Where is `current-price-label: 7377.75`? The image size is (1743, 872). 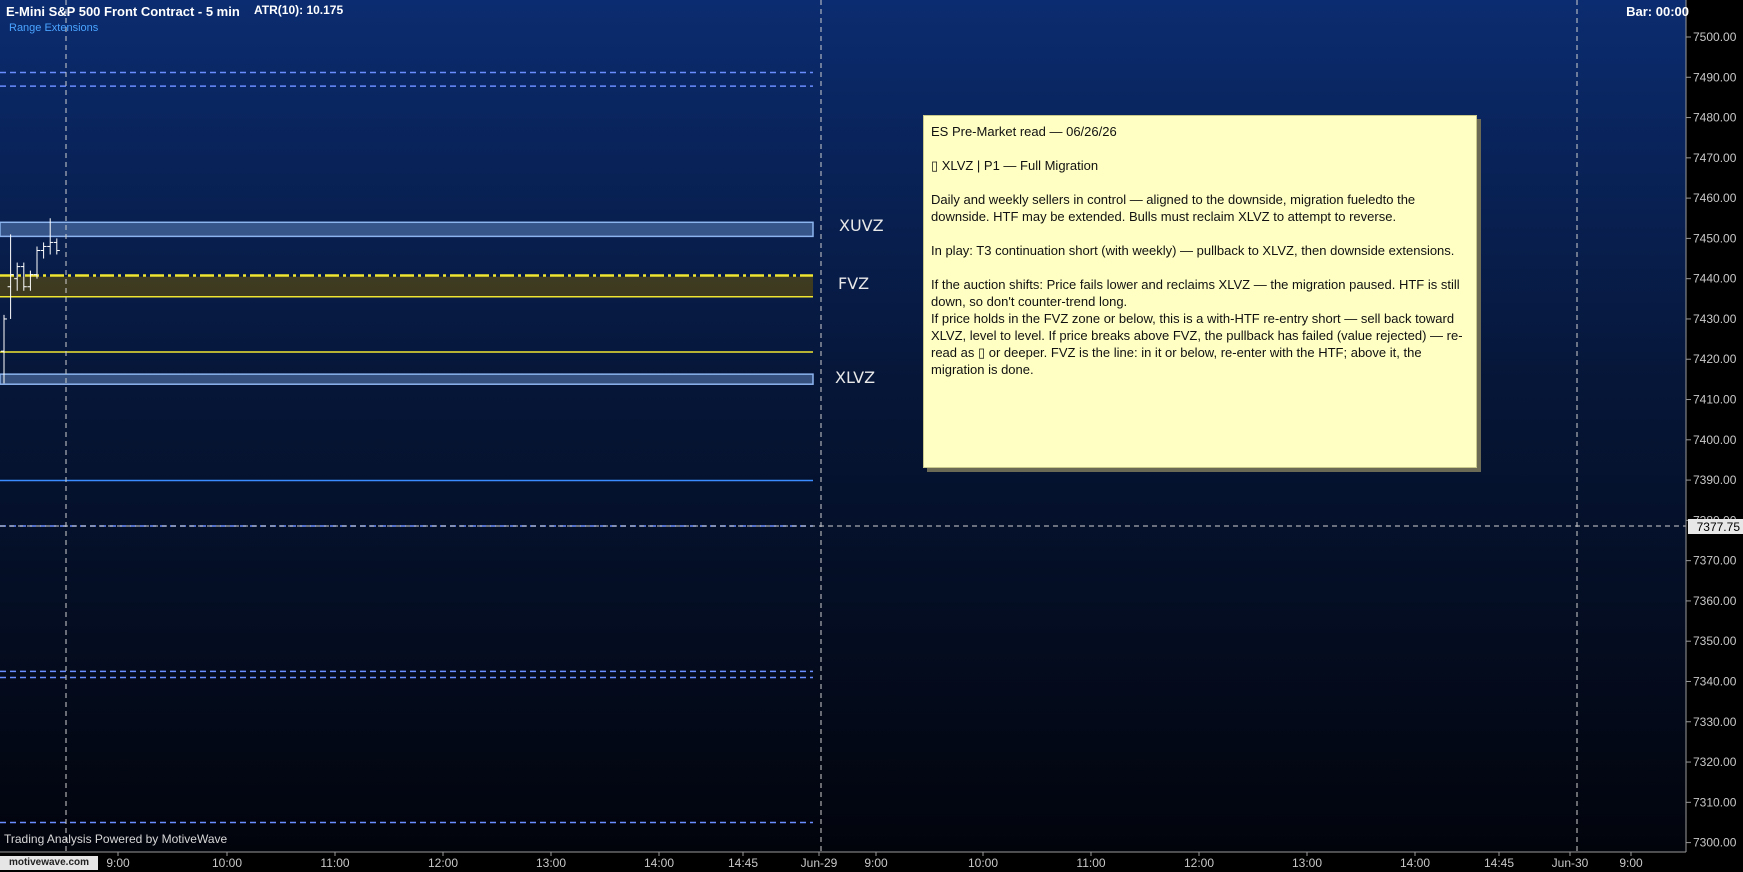 current-price-label: 7377.75 is located at coordinates (1719, 527).